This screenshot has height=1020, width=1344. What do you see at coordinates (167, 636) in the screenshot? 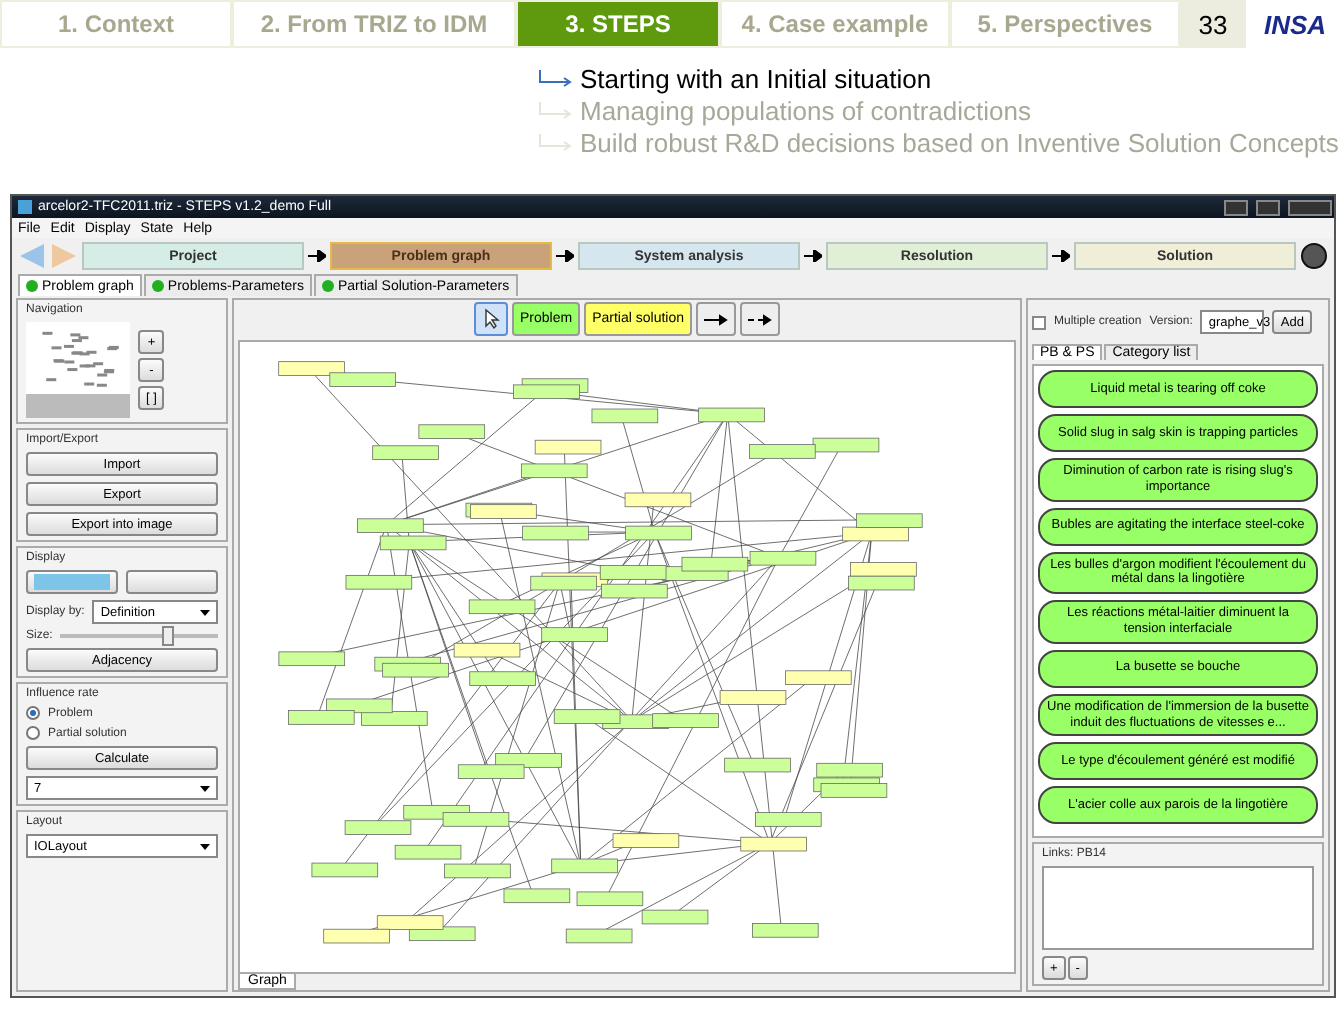
I see `slider-thumb` at bounding box center [167, 636].